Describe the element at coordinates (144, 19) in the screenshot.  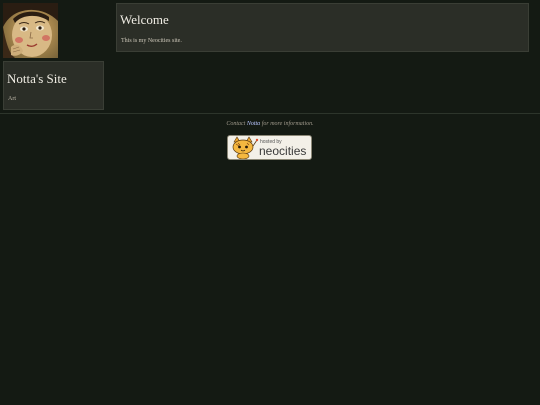
I see `page-title: Welcome` at that location.